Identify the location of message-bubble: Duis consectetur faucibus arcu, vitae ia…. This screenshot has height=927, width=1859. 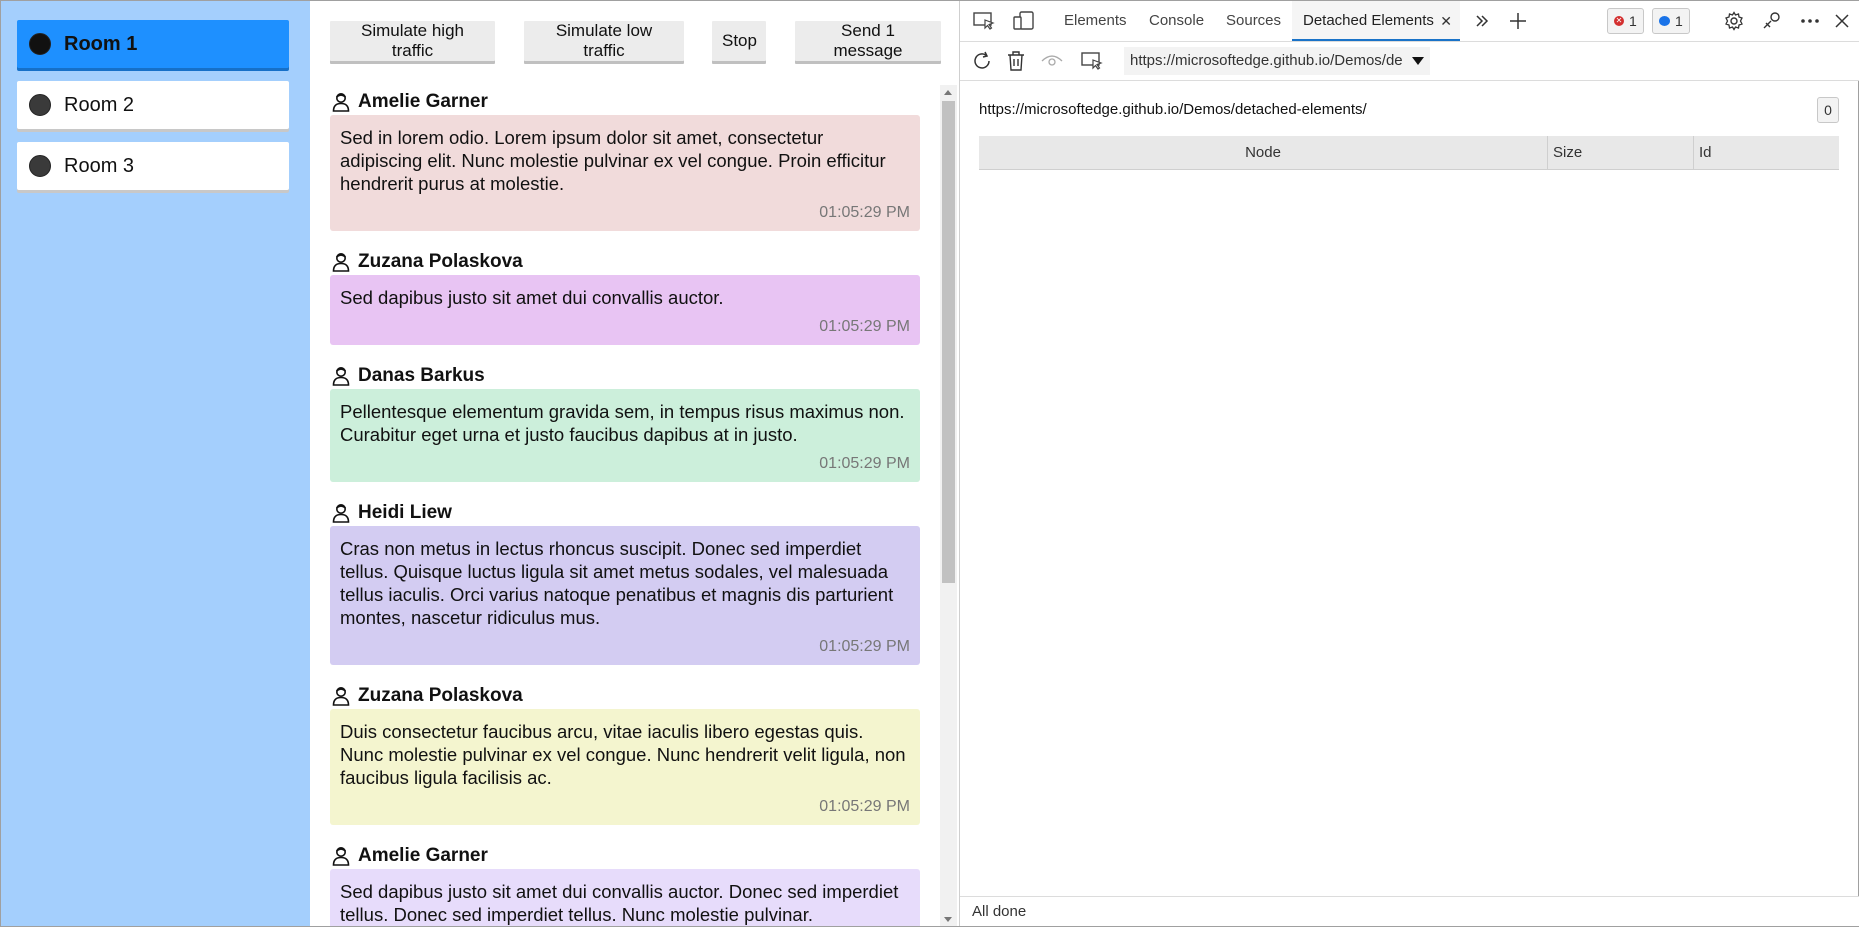
(625, 767).